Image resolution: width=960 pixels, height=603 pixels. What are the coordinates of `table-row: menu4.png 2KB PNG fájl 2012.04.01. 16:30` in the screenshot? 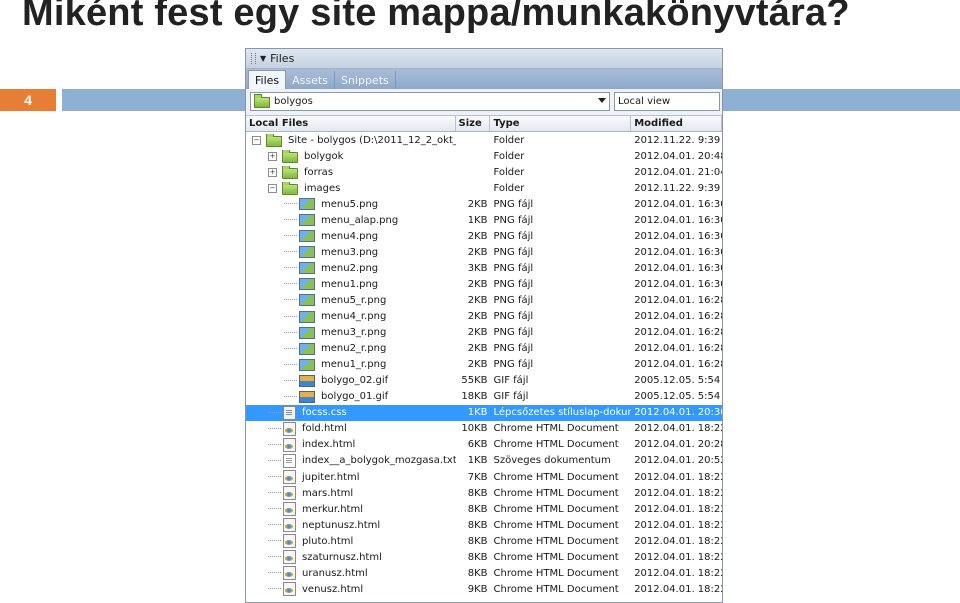 It's located at (484, 236).